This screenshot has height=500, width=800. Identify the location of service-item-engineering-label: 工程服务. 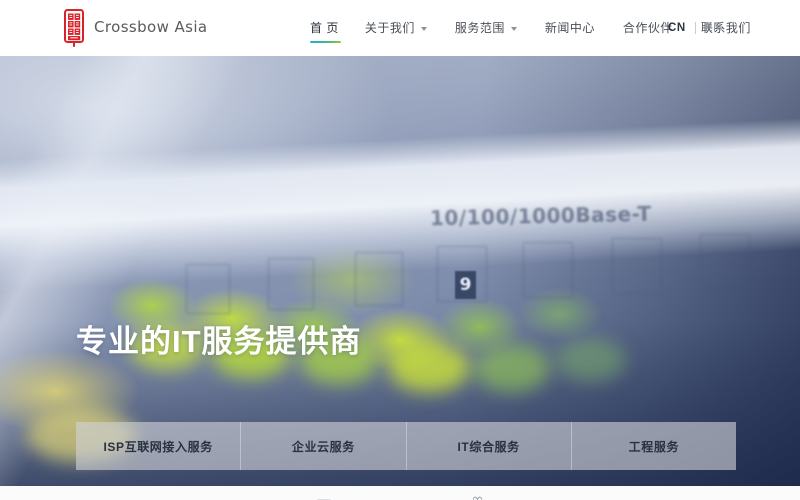
(654, 446).